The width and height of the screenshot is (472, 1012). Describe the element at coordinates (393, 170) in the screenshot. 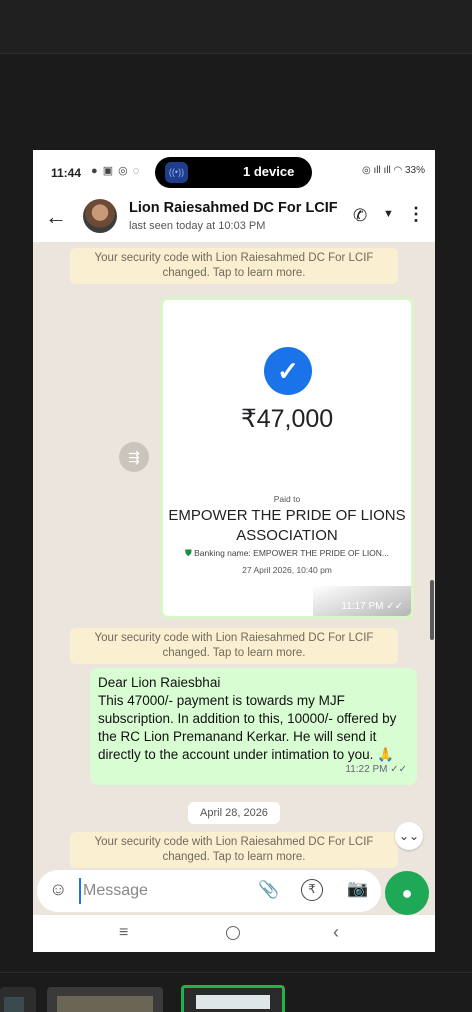

I see `battery-signal-status: ◎ ıll ıll ◠ 33%` at that location.